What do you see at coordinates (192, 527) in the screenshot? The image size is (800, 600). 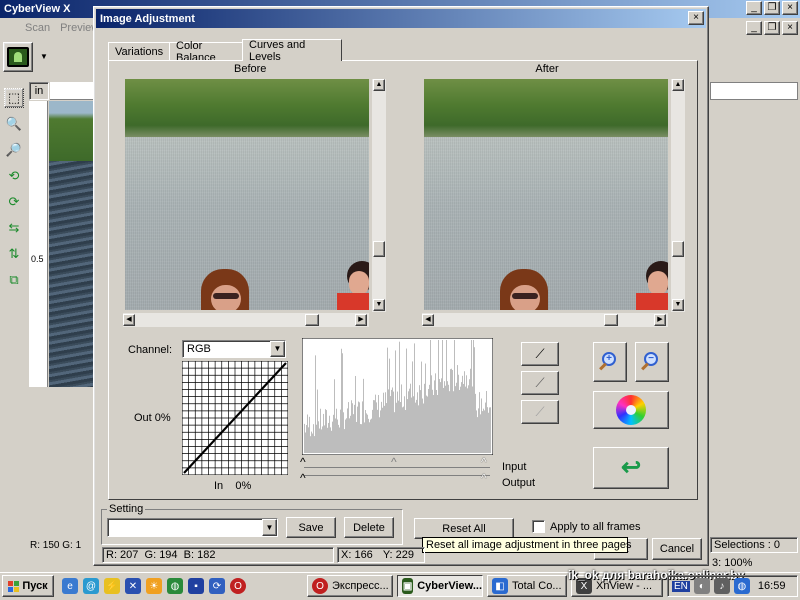 I see `setting-select: ▼` at bounding box center [192, 527].